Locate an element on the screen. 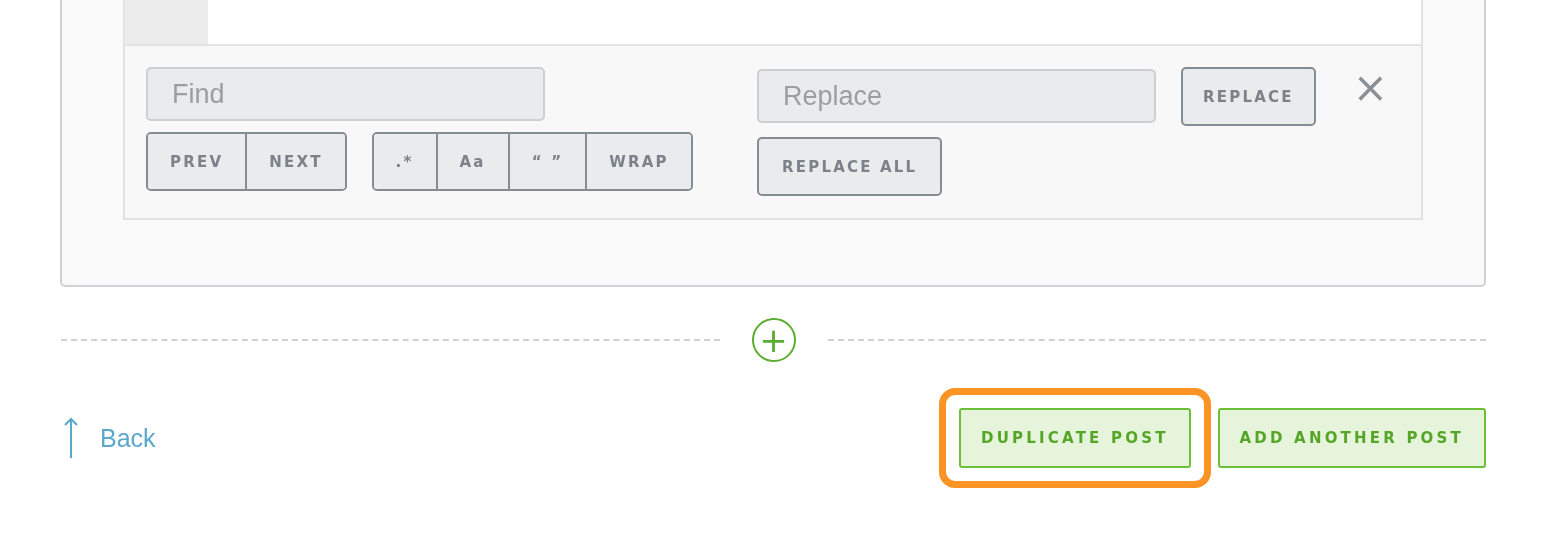 The width and height of the screenshot is (1550, 544). back-link: Back is located at coordinates (128, 438).